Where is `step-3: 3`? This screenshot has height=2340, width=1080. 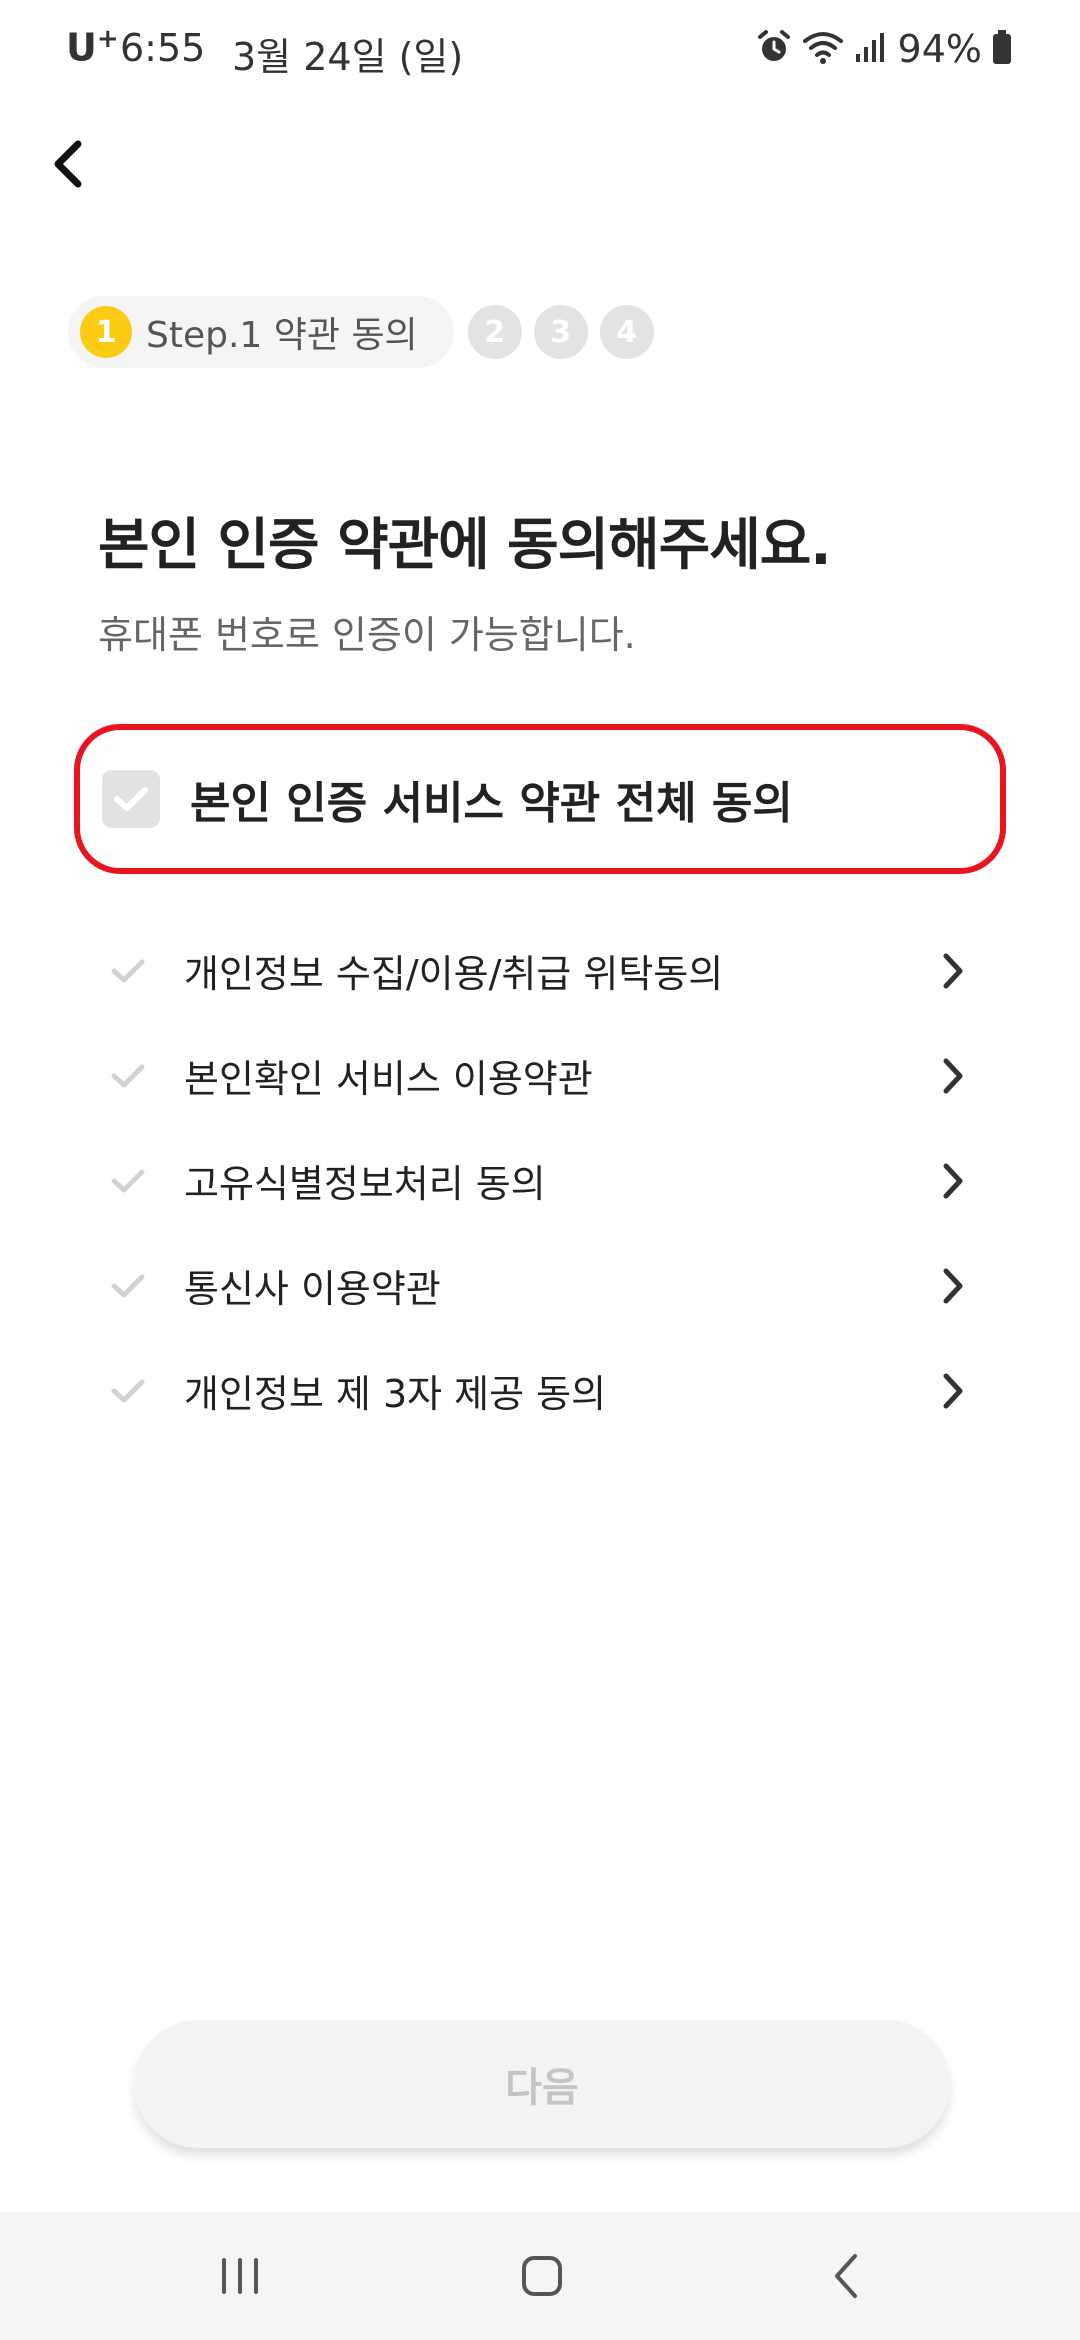 step-3: 3 is located at coordinates (560, 332).